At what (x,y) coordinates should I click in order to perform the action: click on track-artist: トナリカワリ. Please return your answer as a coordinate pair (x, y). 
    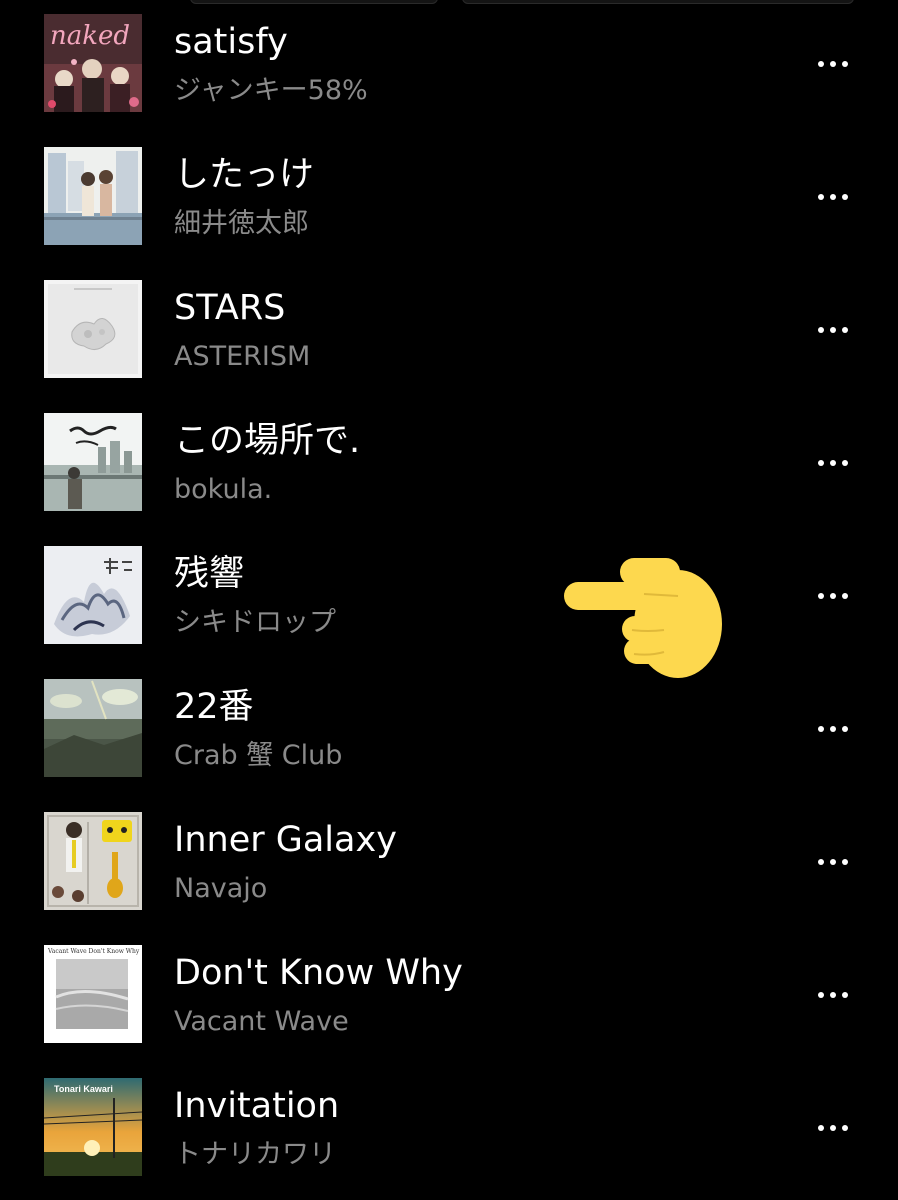
    Looking at the image, I should click on (255, 1154).